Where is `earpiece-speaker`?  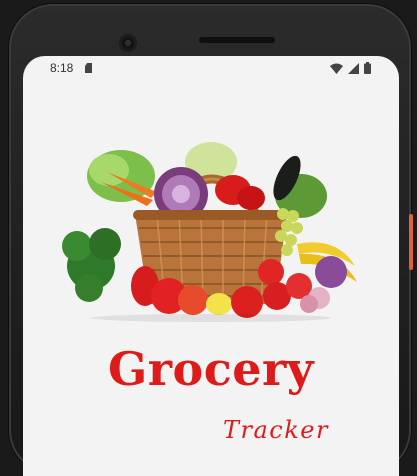
earpiece-speaker is located at coordinates (237, 40).